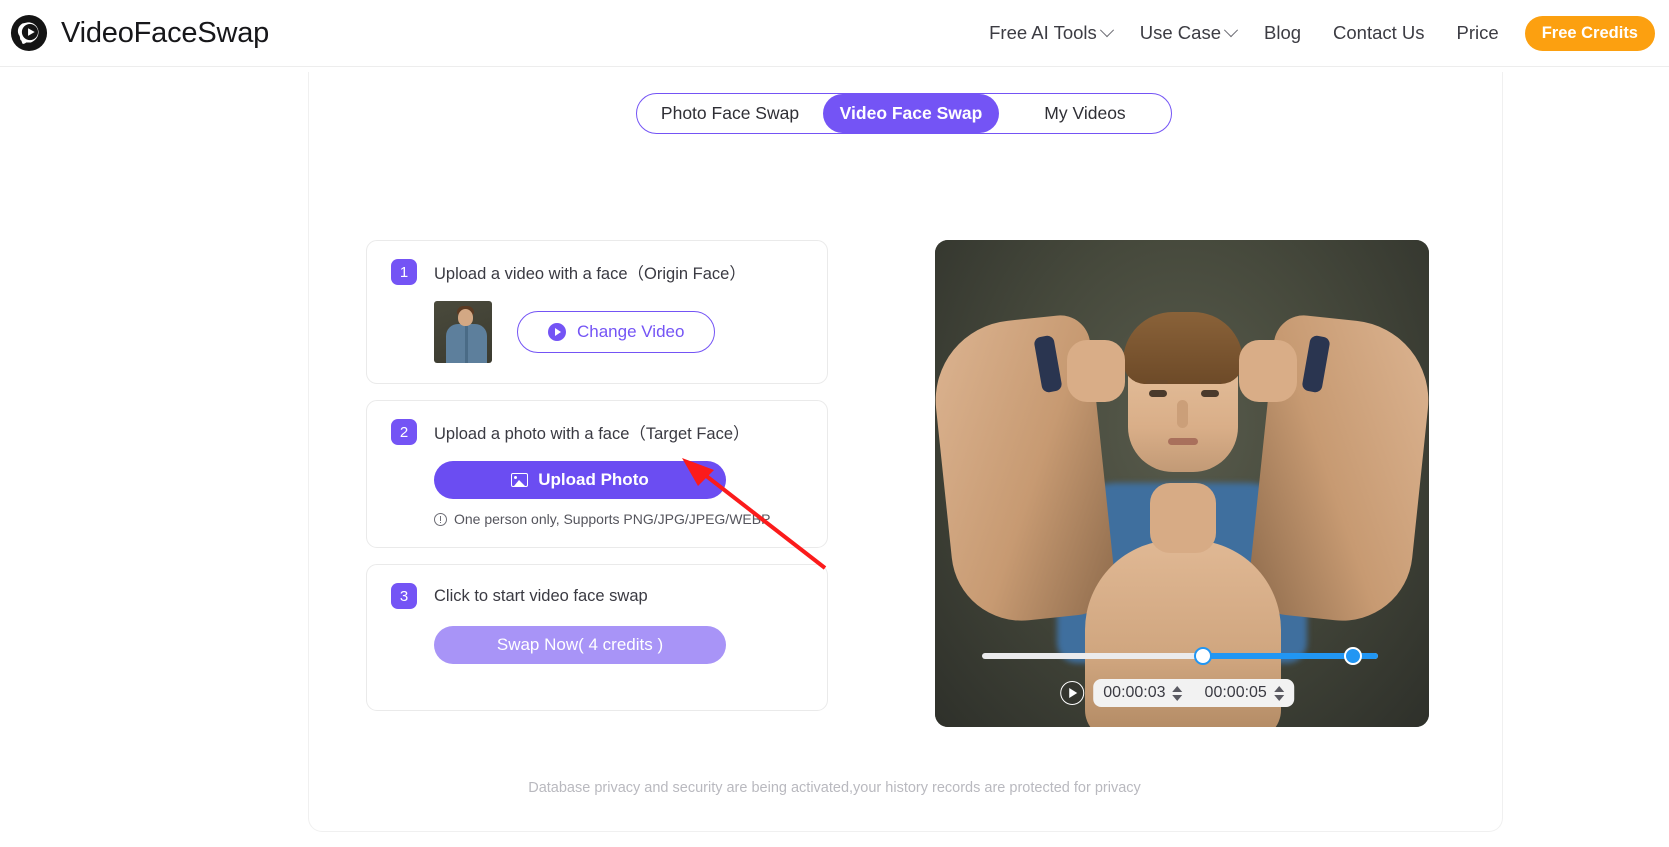 The height and width of the screenshot is (847, 1669). What do you see at coordinates (1180, 656) in the screenshot?
I see `video-trim-slider` at bounding box center [1180, 656].